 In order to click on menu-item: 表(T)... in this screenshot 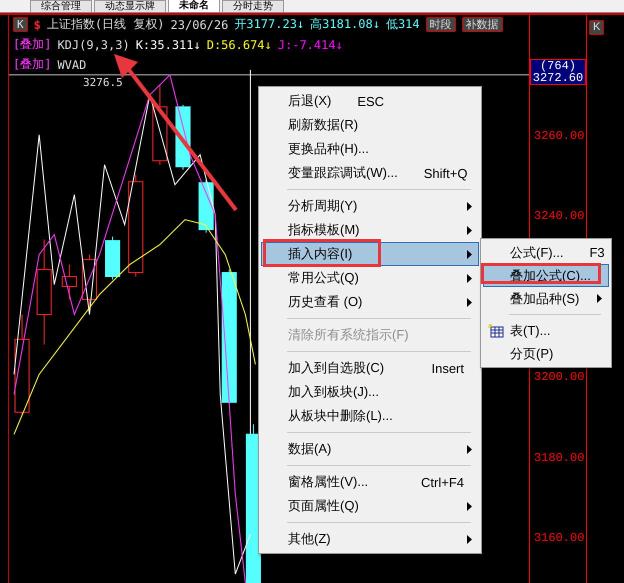, I will do `click(546, 330)`.